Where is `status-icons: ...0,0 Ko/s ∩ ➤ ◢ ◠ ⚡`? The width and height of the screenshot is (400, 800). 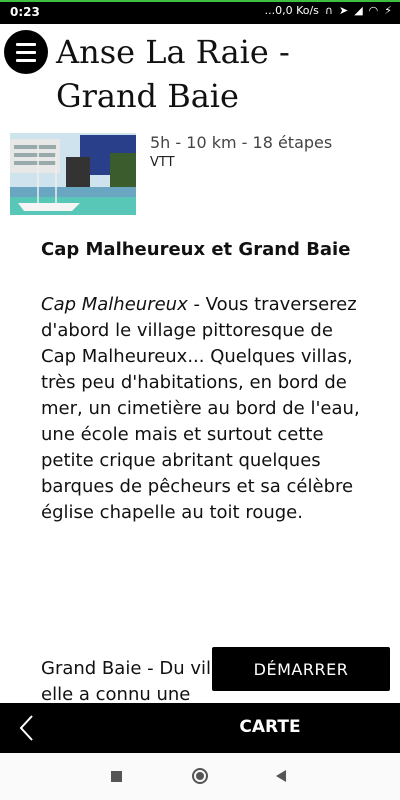 status-icons: ...0,0 Ko/s ∩ ➤ ◢ ◠ ⚡ is located at coordinates (328, 10).